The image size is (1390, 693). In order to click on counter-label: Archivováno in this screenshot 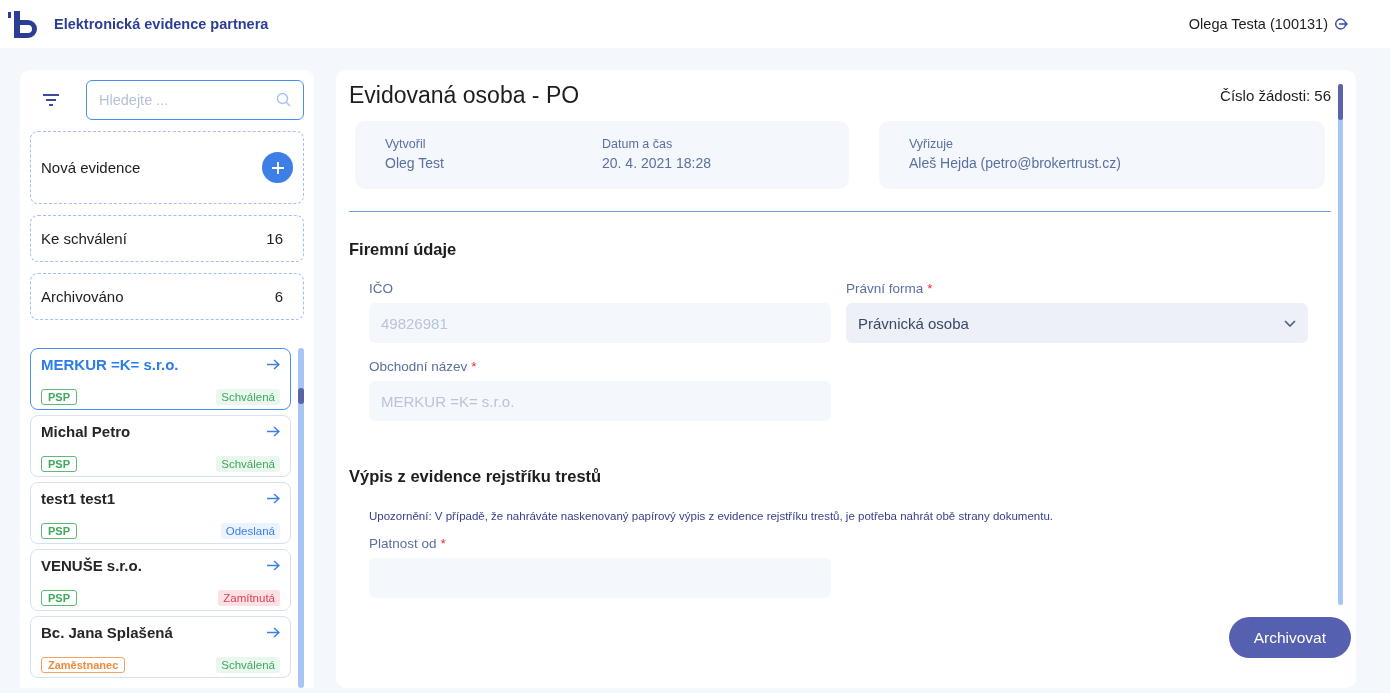, I will do `click(82, 296)`.